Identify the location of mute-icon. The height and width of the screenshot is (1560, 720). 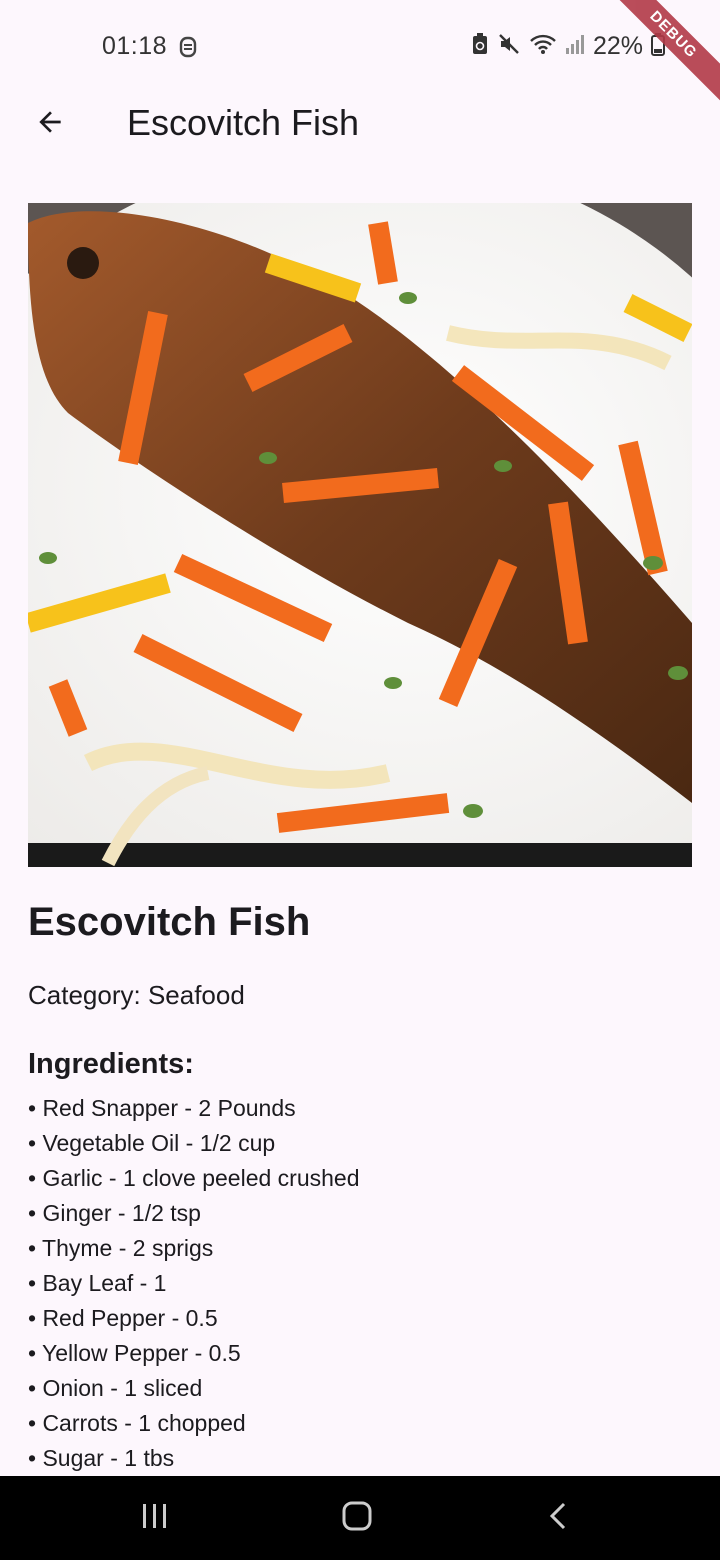
(509, 46).